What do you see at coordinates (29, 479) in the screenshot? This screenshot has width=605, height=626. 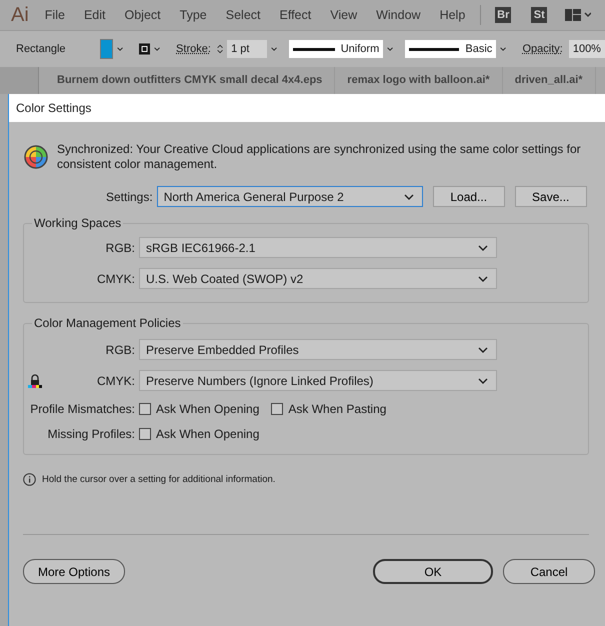 I see `info-icon` at bounding box center [29, 479].